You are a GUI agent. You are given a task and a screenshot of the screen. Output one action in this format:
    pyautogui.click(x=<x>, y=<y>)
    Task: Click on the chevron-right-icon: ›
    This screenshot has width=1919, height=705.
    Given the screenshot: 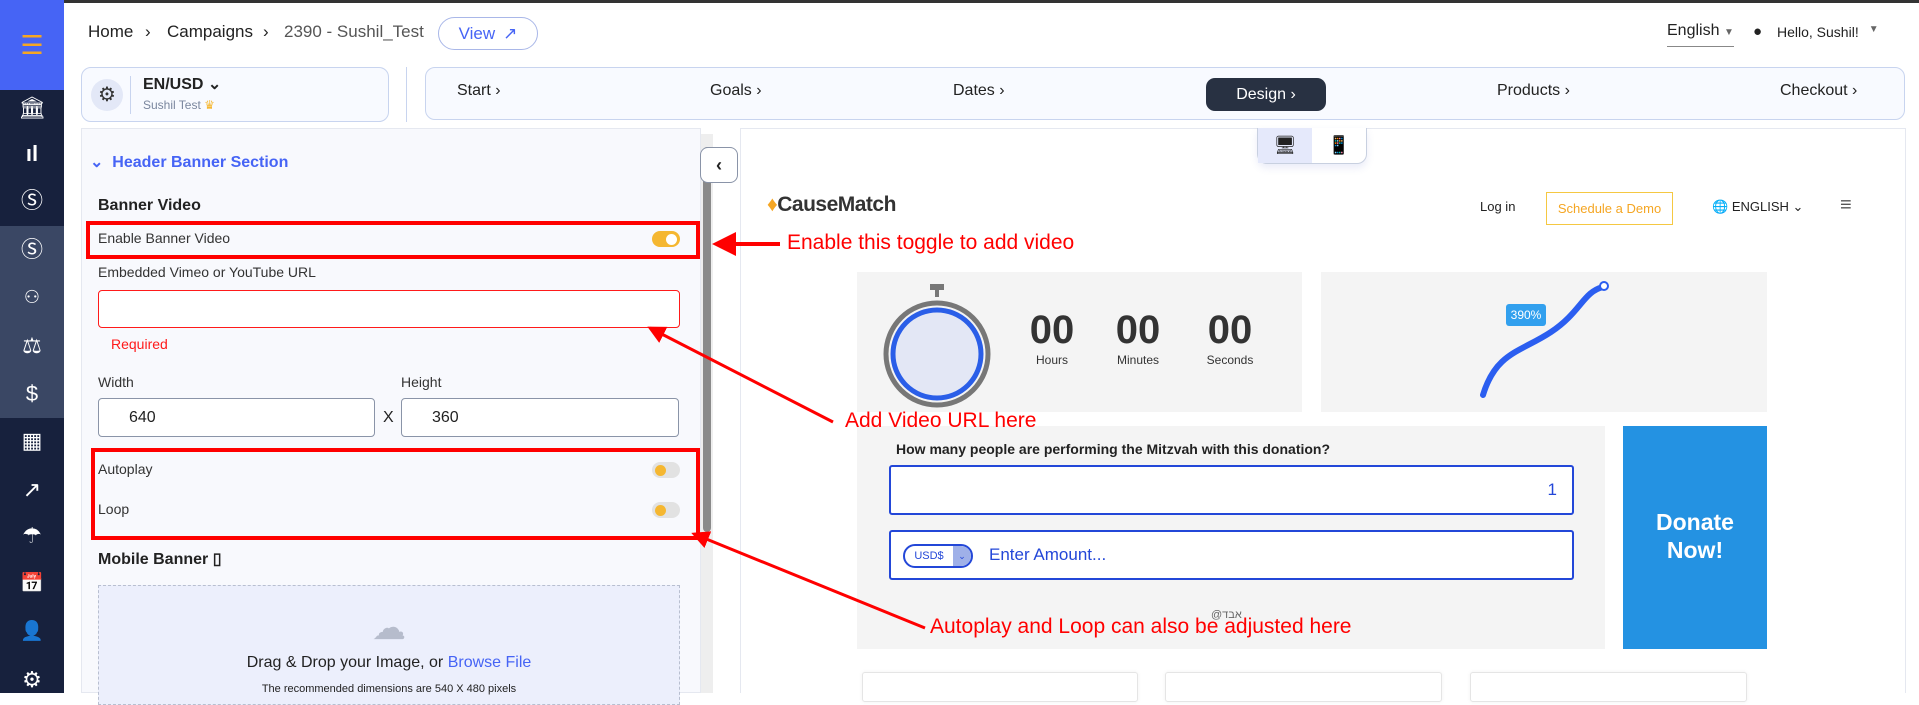 What is the action you would take?
    pyautogui.click(x=266, y=31)
    